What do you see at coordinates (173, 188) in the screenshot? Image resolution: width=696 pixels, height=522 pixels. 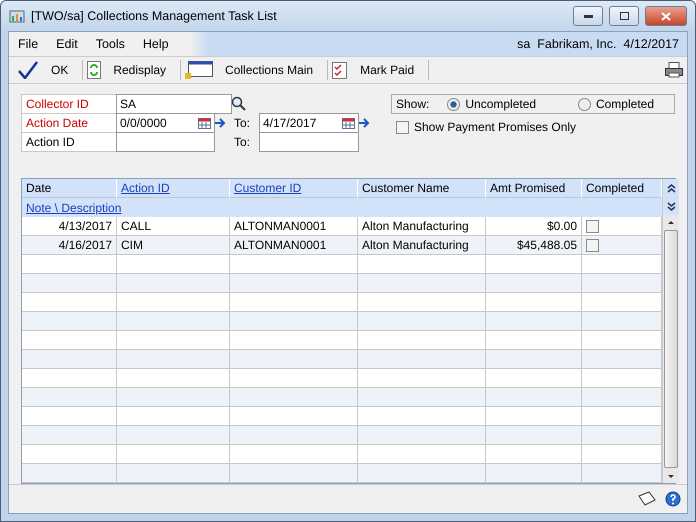 I see `column-header: Action ID` at bounding box center [173, 188].